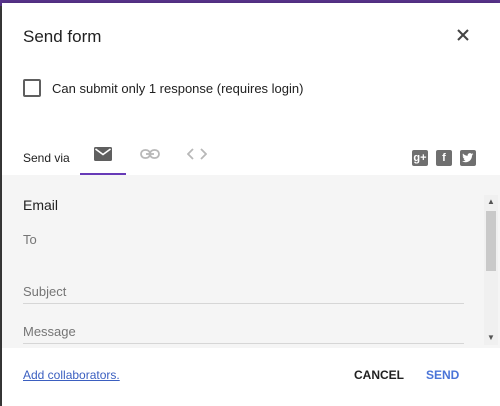 This screenshot has width=500, height=406. Describe the element at coordinates (46, 158) in the screenshot. I see `send-via-label: Send via` at that location.